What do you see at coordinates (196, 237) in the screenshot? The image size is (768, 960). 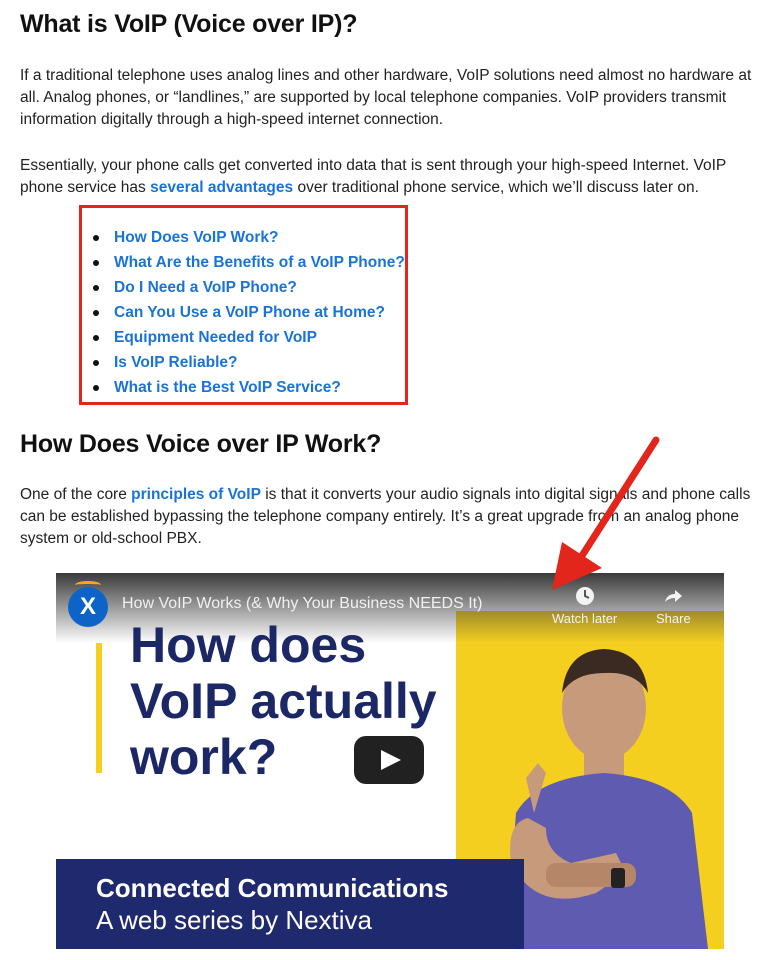 I see `toc-link-how-voip-works: How Does VoIP Work?` at bounding box center [196, 237].